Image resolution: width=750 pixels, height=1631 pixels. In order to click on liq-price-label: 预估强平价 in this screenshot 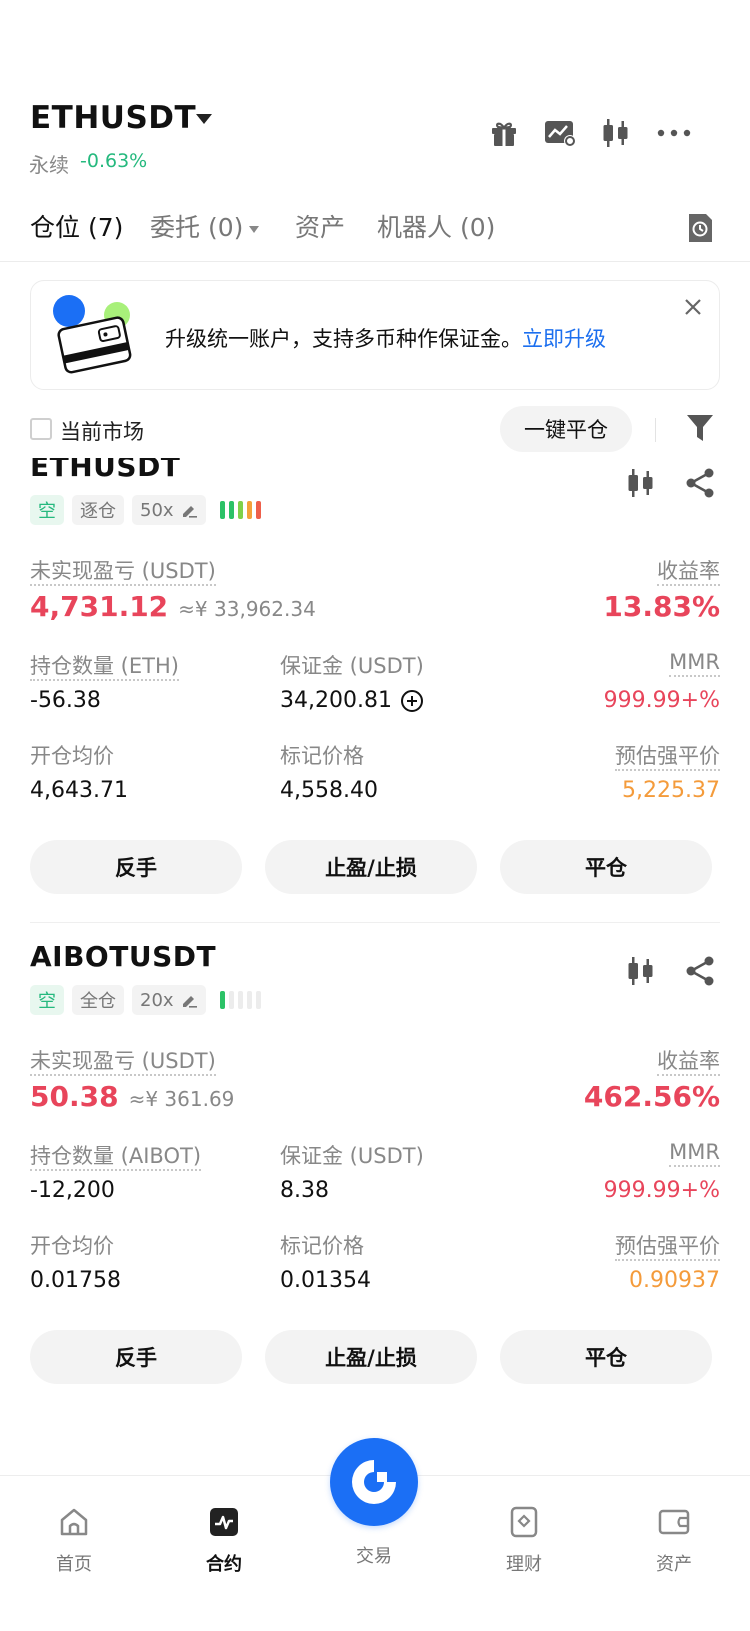, I will do `click(667, 1245)`.